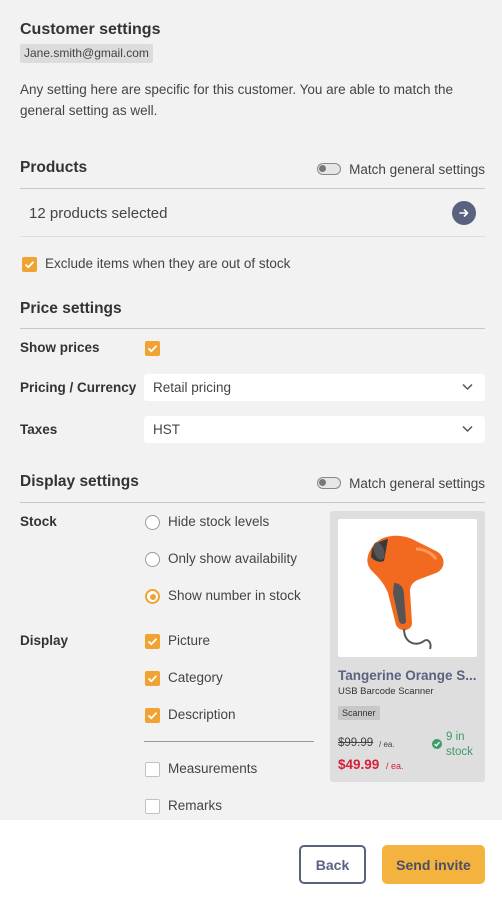  What do you see at coordinates (234, 595) in the screenshot?
I see `stock-option-label: Show number in stock` at bounding box center [234, 595].